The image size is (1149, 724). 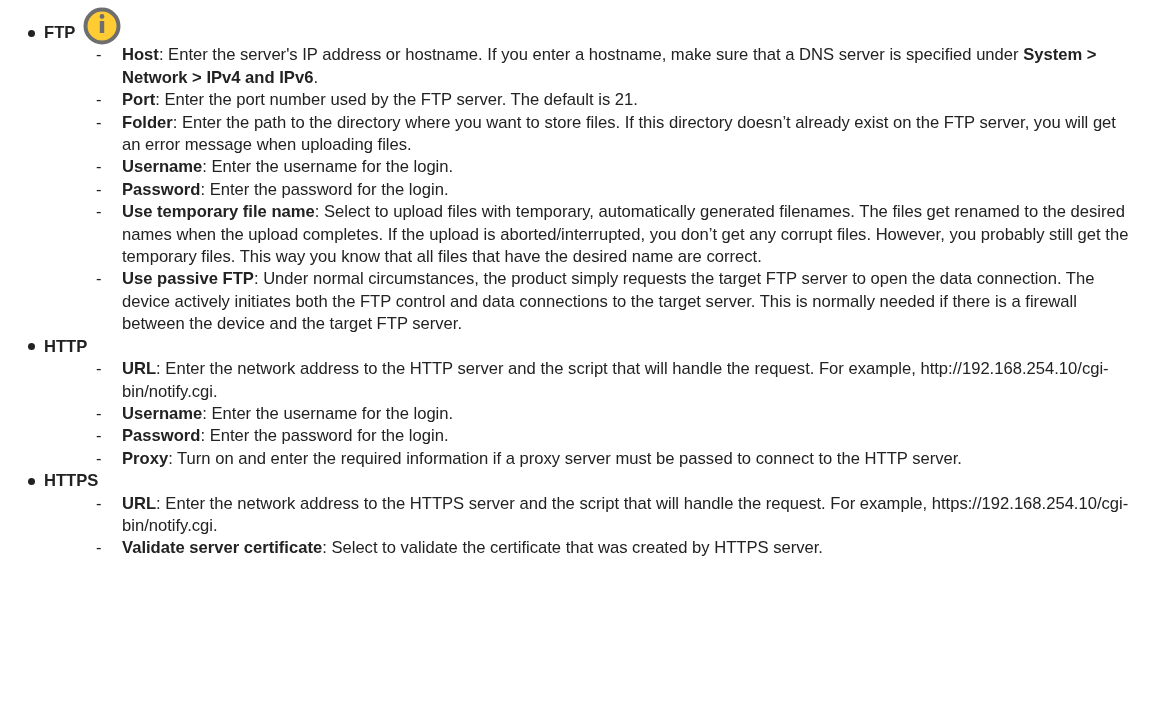 What do you see at coordinates (626, 514) in the screenshot?
I see `item-description: URL: Enter the network address to the HTTPS server and the script that will handle the request. For example, https://192.168.254.10/cgi-bin/notify.cgi.` at bounding box center [626, 514].